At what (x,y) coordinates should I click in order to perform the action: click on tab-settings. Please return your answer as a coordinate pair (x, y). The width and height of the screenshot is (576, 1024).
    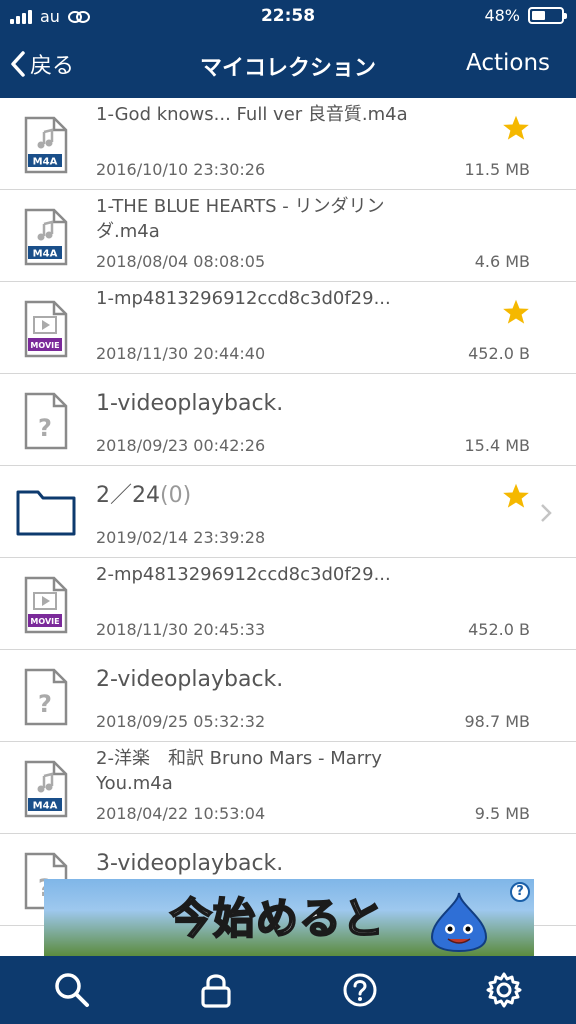
    Looking at the image, I should click on (504, 990).